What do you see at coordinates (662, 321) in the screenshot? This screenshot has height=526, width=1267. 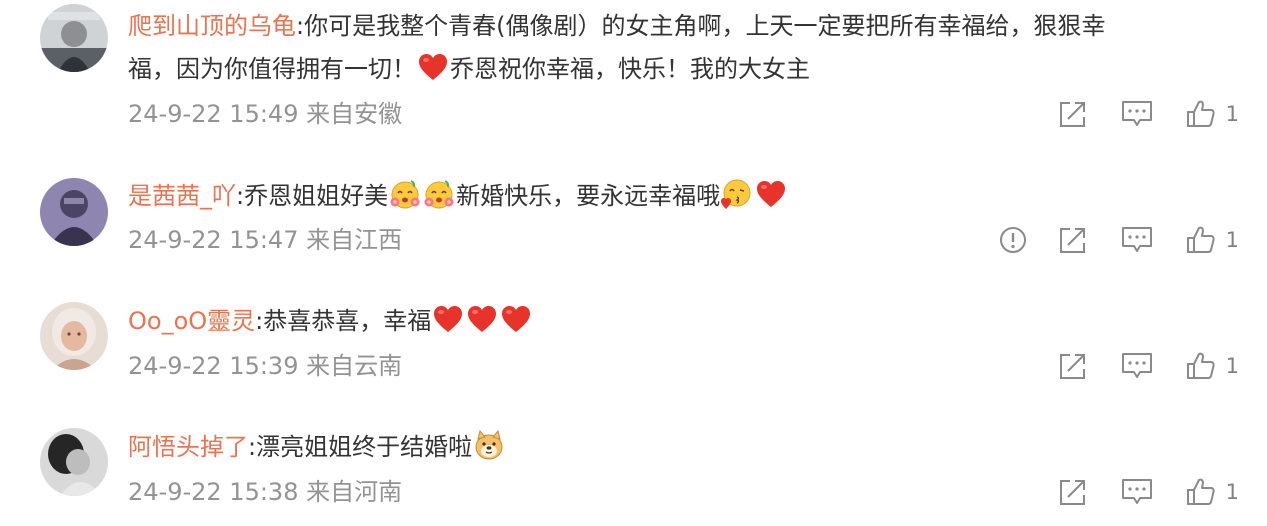 I see `comment-text: Oo_oO靈灵:恭喜恭喜，幸福` at bounding box center [662, 321].